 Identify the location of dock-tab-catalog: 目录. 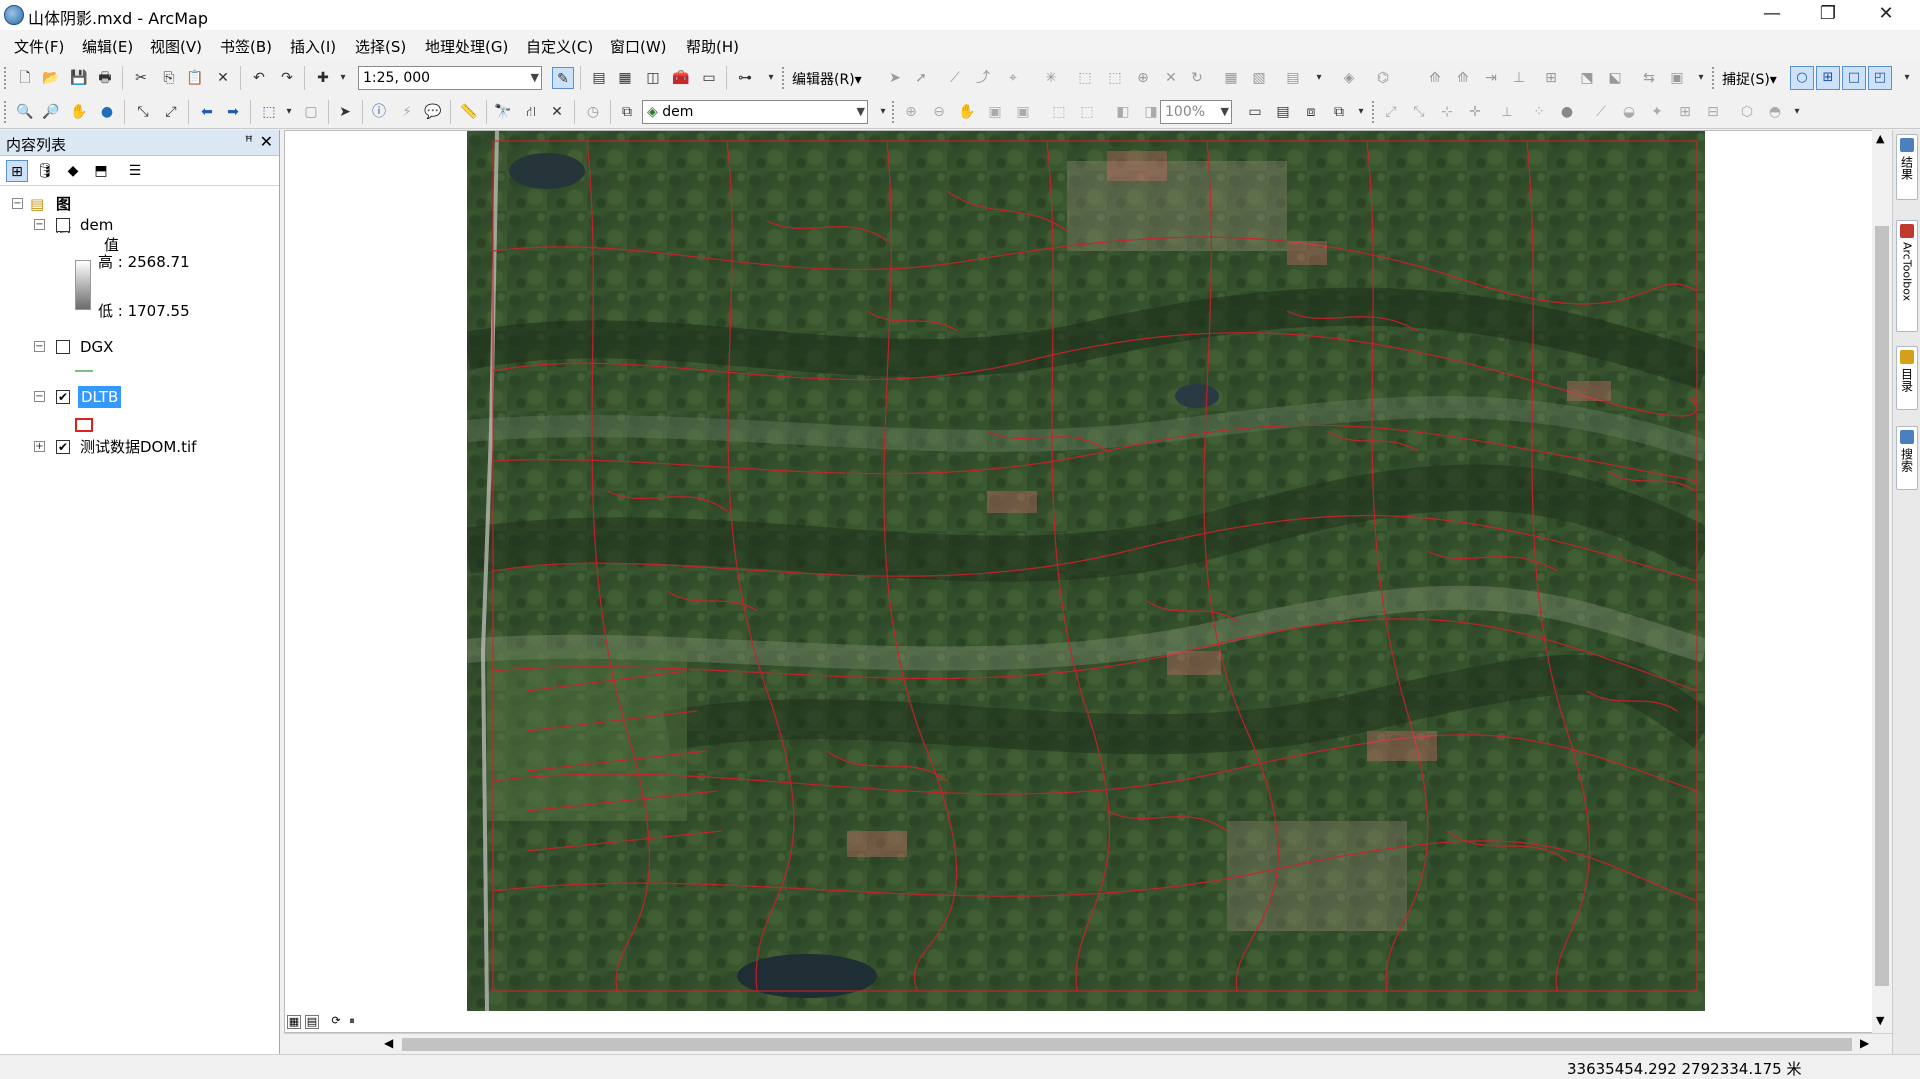
(1907, 378).